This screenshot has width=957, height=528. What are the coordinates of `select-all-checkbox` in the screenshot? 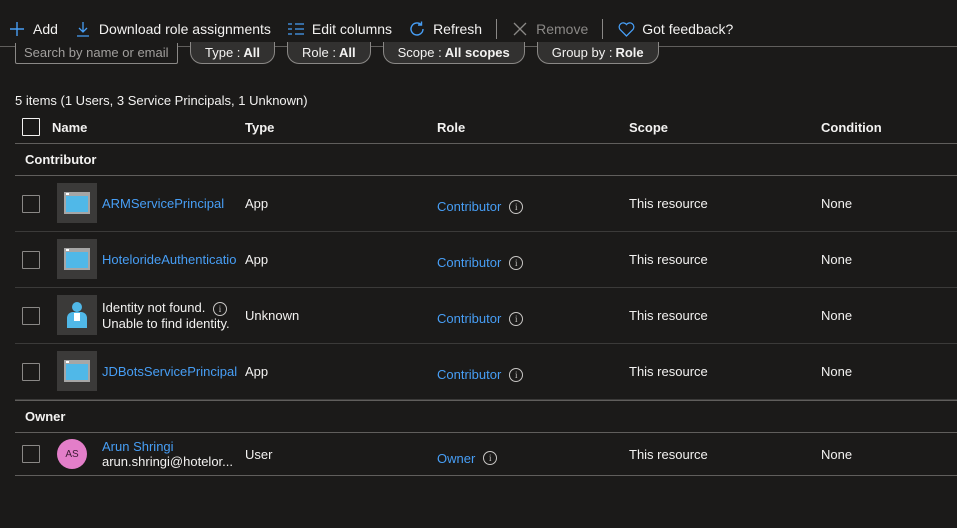 It's located at (31, 127).